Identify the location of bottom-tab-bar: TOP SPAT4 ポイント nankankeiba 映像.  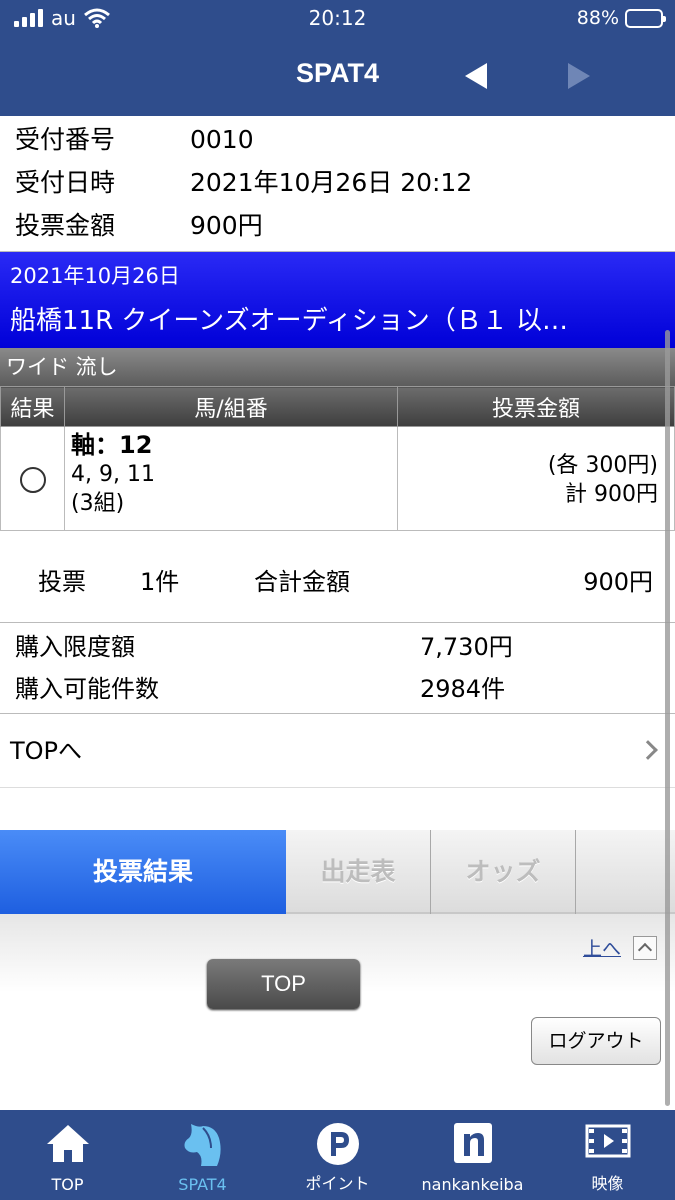
(337, 1155).